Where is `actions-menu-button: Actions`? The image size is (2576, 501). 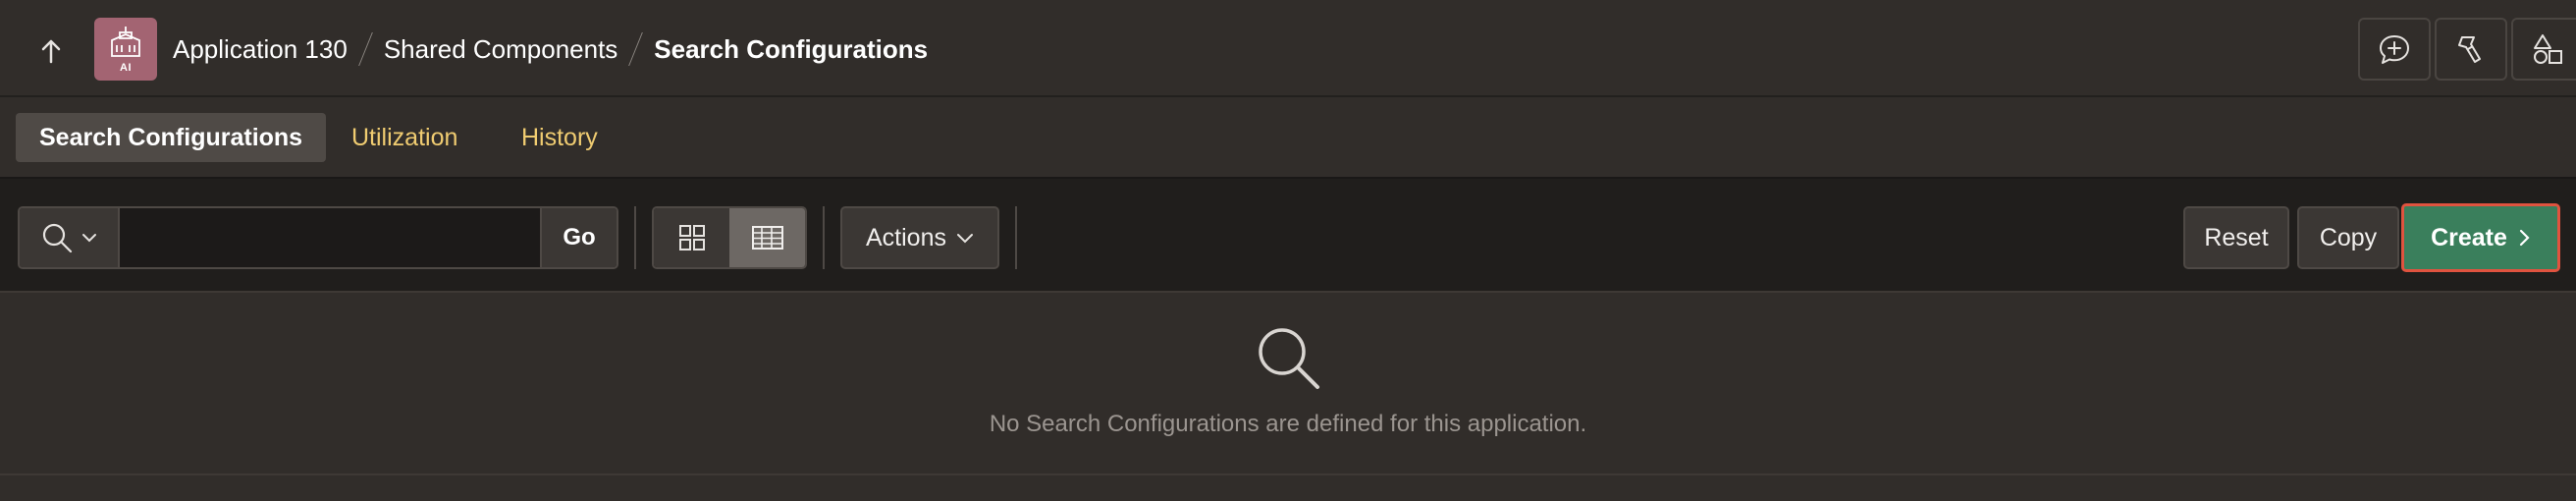 actions-menu-button: Actions is located at coordinates (919, 237).